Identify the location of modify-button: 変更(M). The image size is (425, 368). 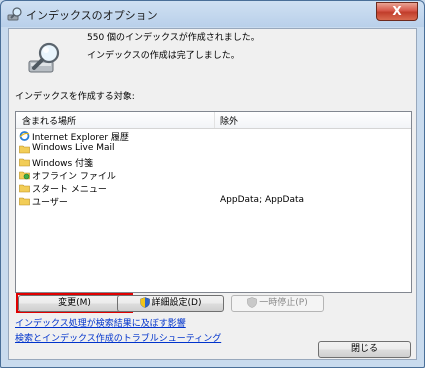
(74, 303).